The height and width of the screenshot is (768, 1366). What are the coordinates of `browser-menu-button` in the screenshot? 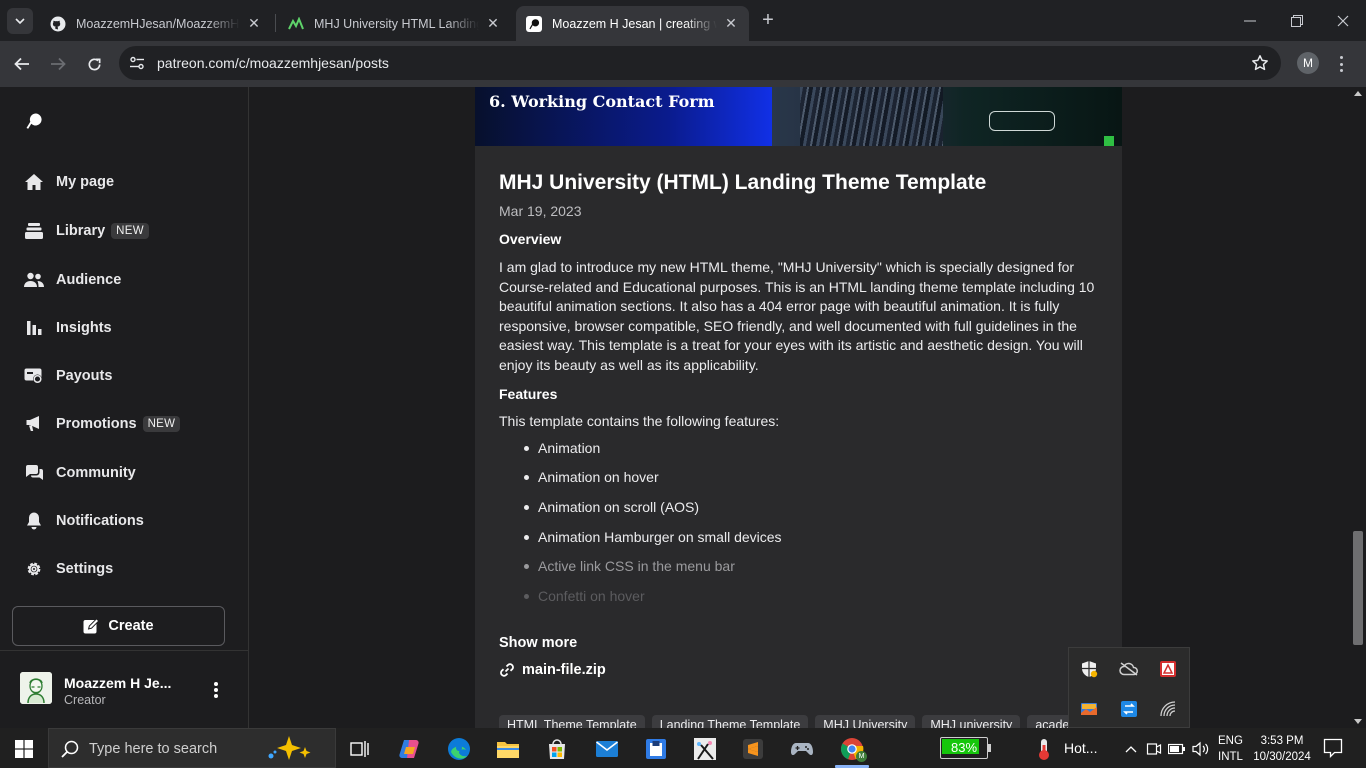 It's located at (1341, 64).